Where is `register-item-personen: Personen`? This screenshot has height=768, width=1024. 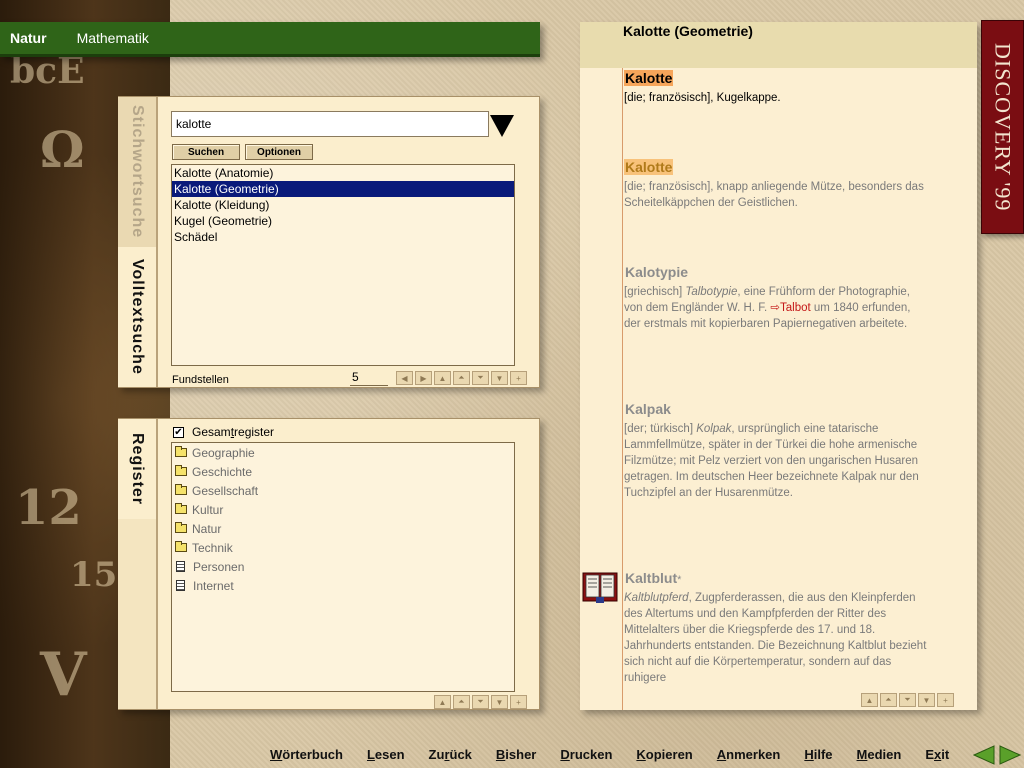 register-item-personen: Personen is located at coordinates (343, 566).